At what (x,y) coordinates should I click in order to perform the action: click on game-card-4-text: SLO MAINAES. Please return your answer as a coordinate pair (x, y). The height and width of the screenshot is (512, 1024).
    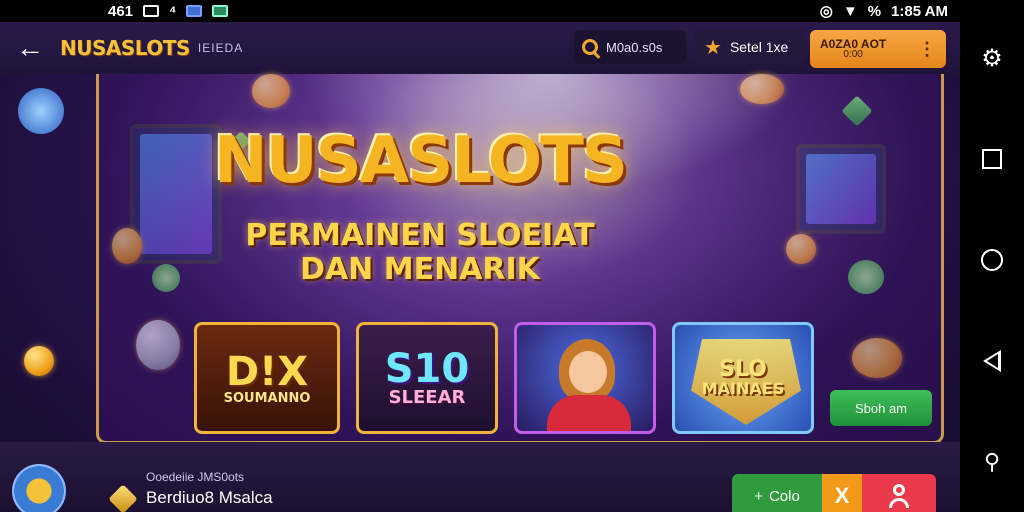
    Looking at the image, I should click on (743, 378).